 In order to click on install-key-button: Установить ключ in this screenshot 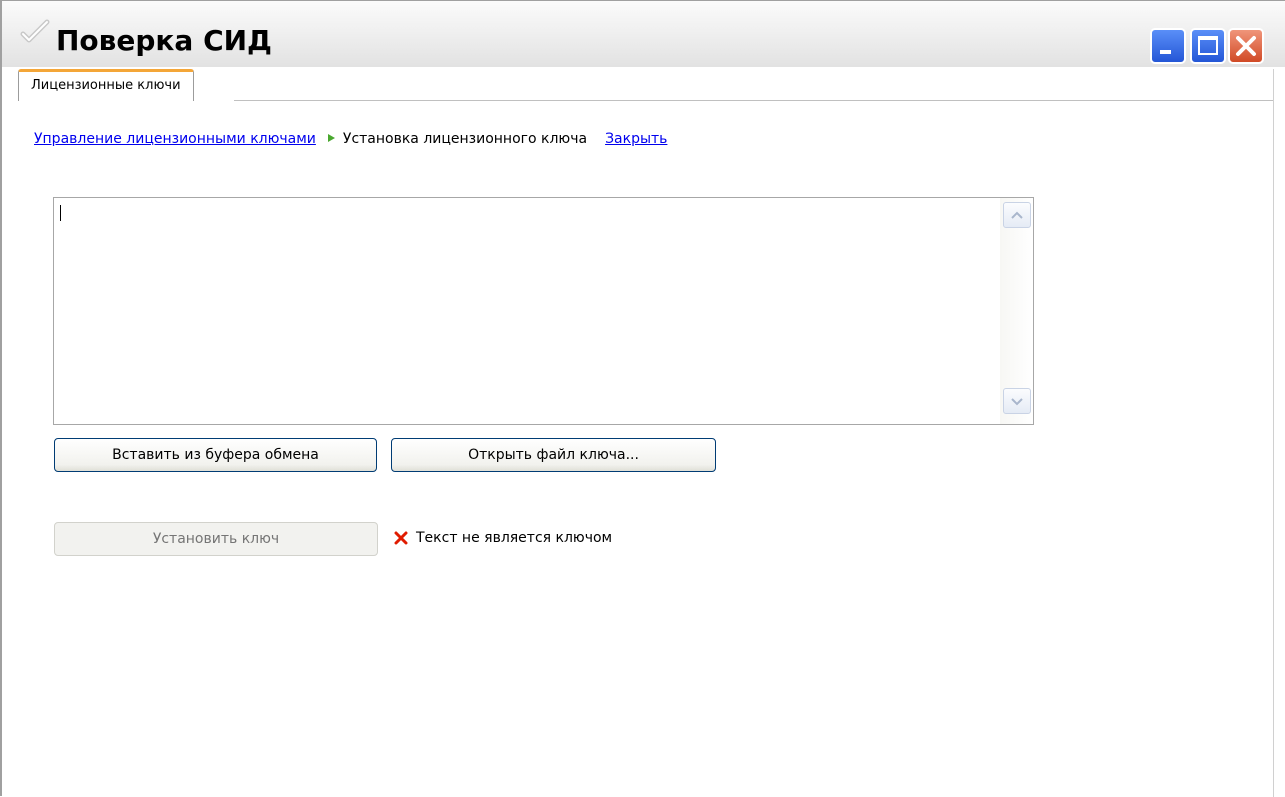, I will do `click(216, 539)`.